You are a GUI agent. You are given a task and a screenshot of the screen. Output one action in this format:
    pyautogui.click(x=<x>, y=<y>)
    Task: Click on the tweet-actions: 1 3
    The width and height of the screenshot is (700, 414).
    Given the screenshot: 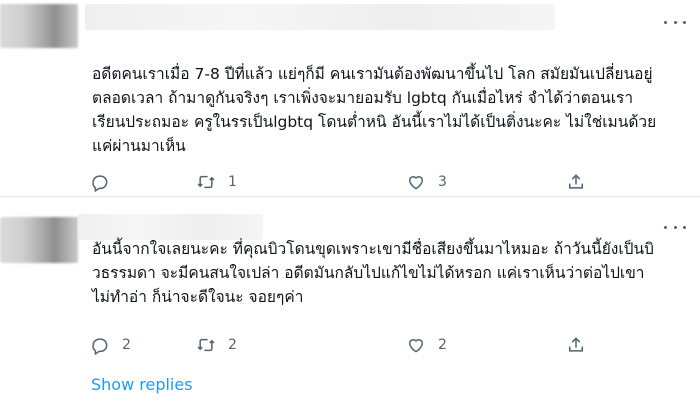 What is the action you would take?
    pyautogui.click(x=338, y=182)
    